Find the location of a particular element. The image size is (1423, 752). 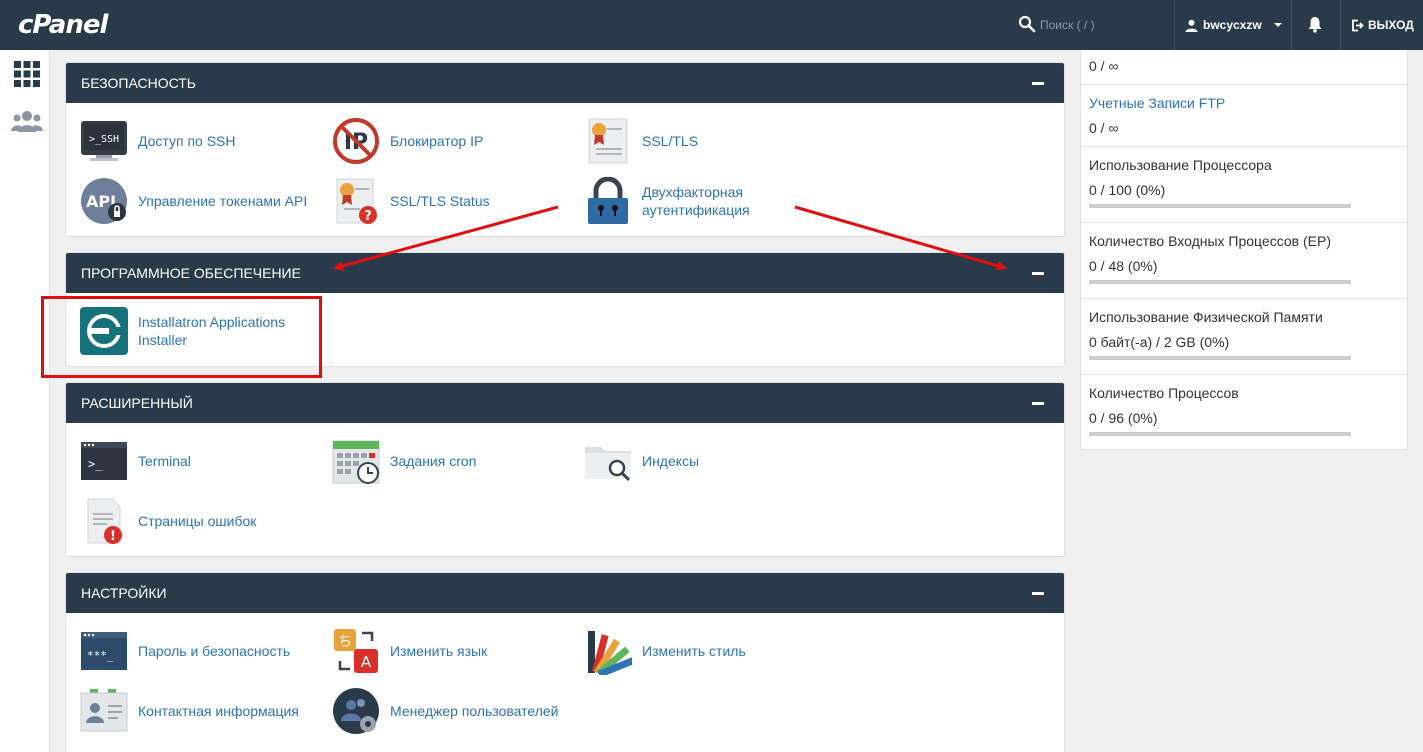

item-label: SSL/TLS Status is located at coordinates (440, 201).